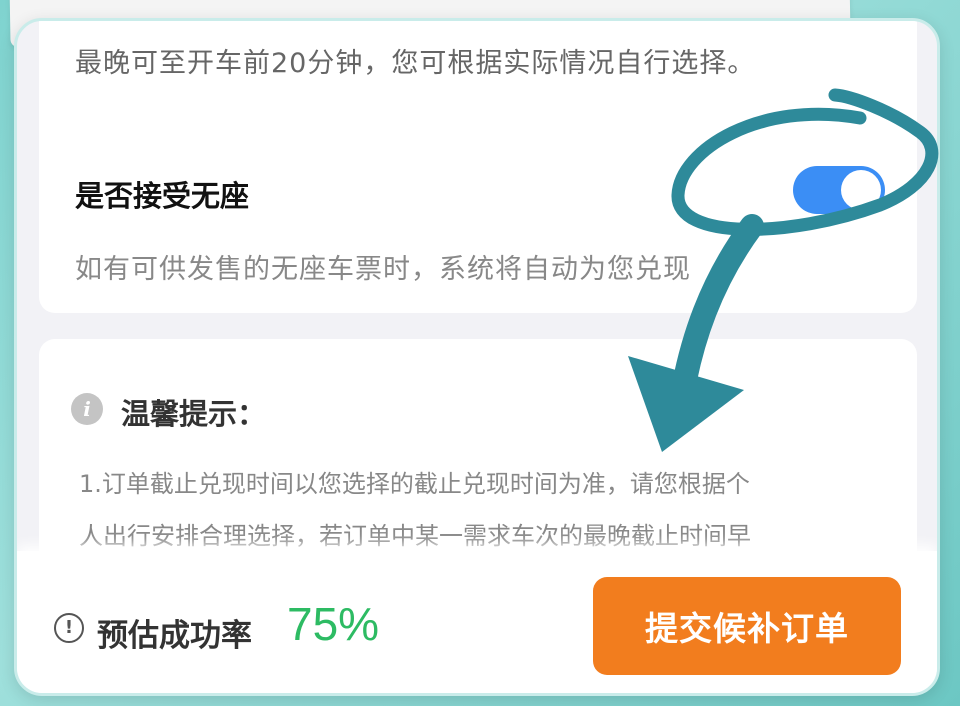 This screenshot has width=960, height=706. Describe the element at coordinates (747, 626) in the screenshot. I see `submit-order-button: 提交候补订单` at that location.